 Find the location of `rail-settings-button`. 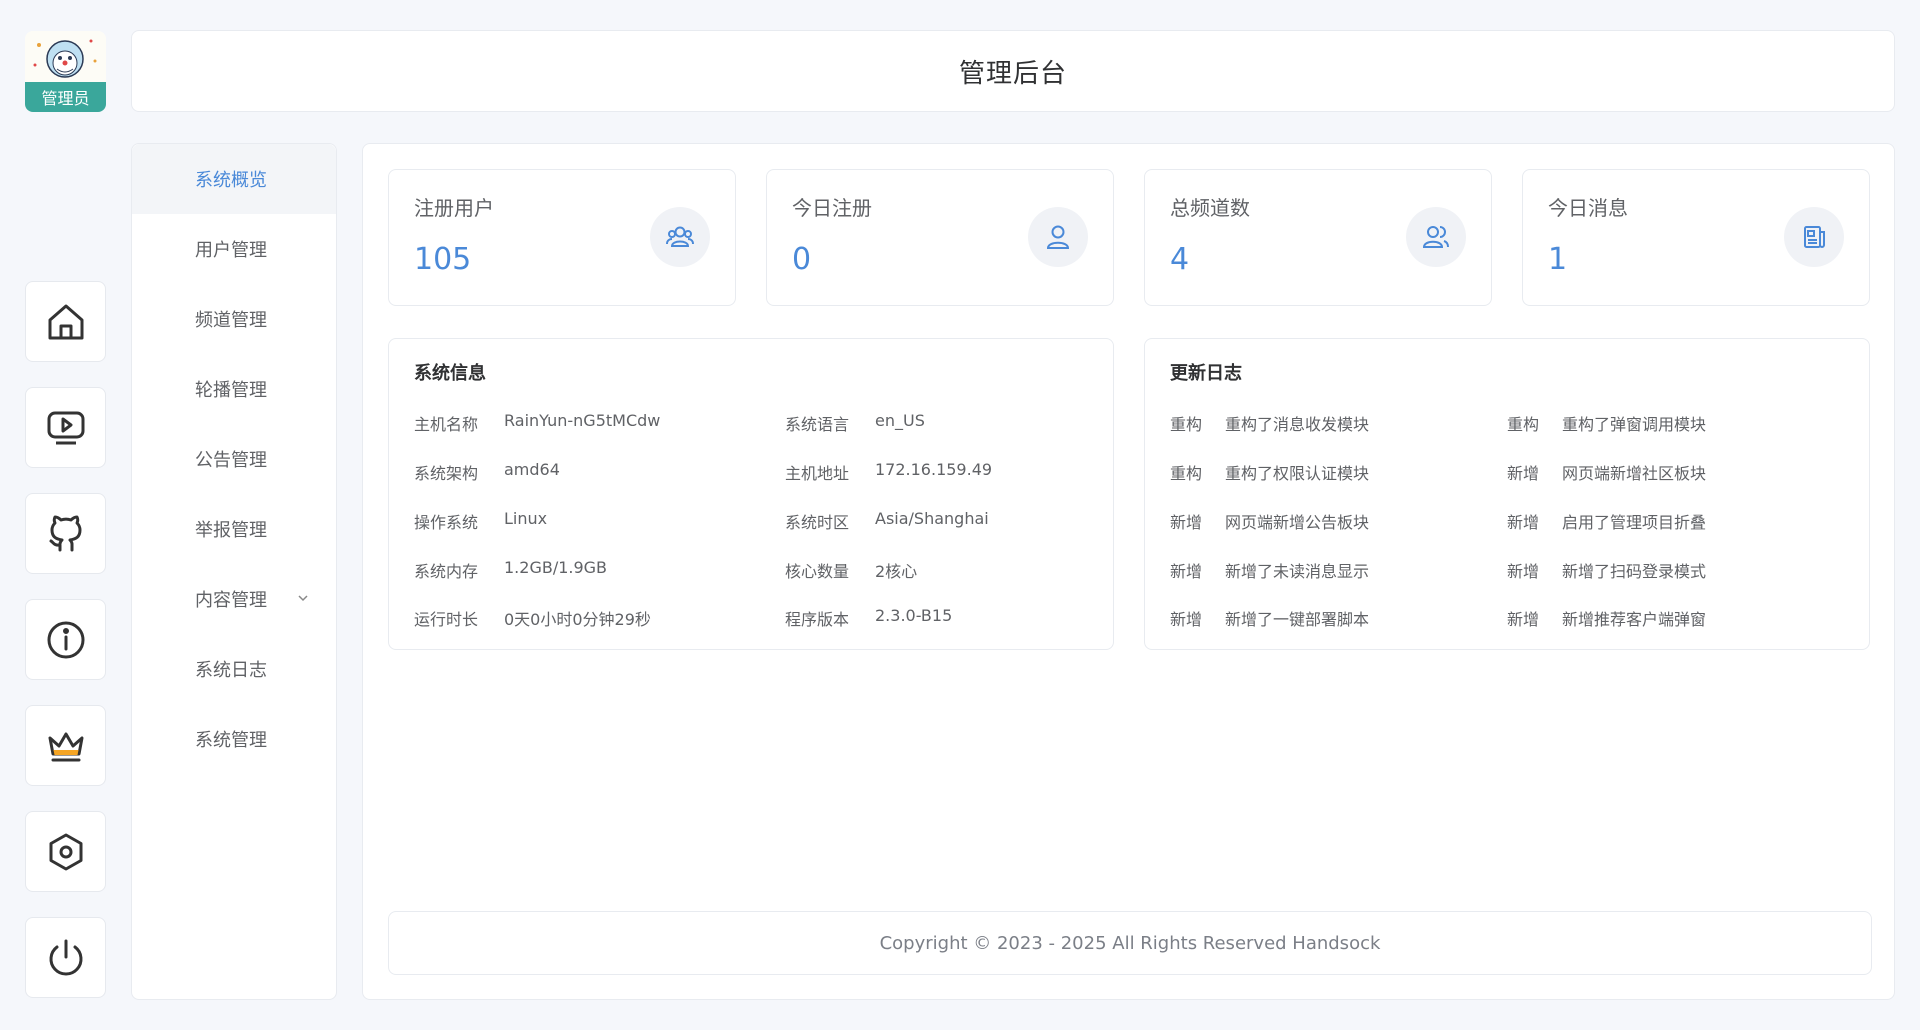

rail-settings-button is located at coordinates (65, 851).